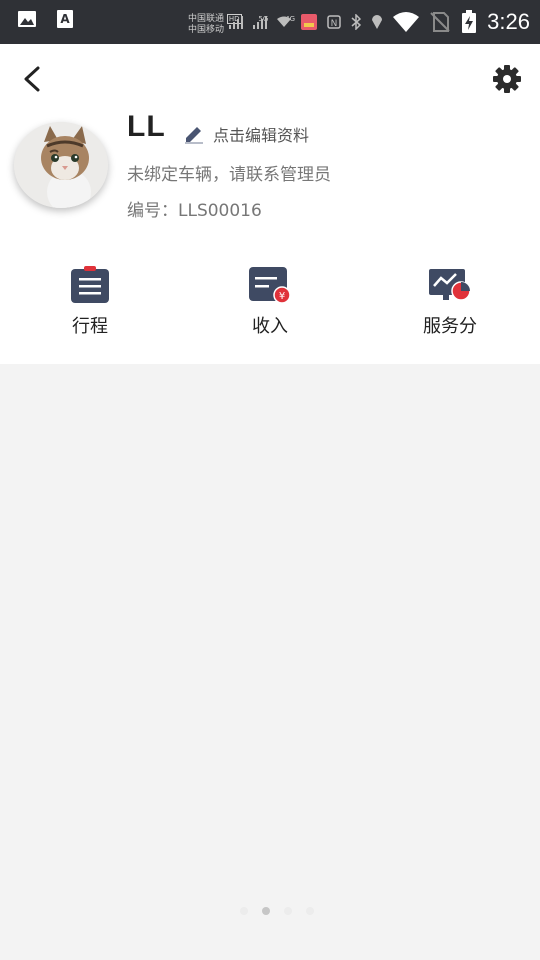 Image resolution: width=540 pixels, height=960 pixels. Describe the element at coordinates (284, 21) in the screenshot. I see `small-wifi-icon` at that location.